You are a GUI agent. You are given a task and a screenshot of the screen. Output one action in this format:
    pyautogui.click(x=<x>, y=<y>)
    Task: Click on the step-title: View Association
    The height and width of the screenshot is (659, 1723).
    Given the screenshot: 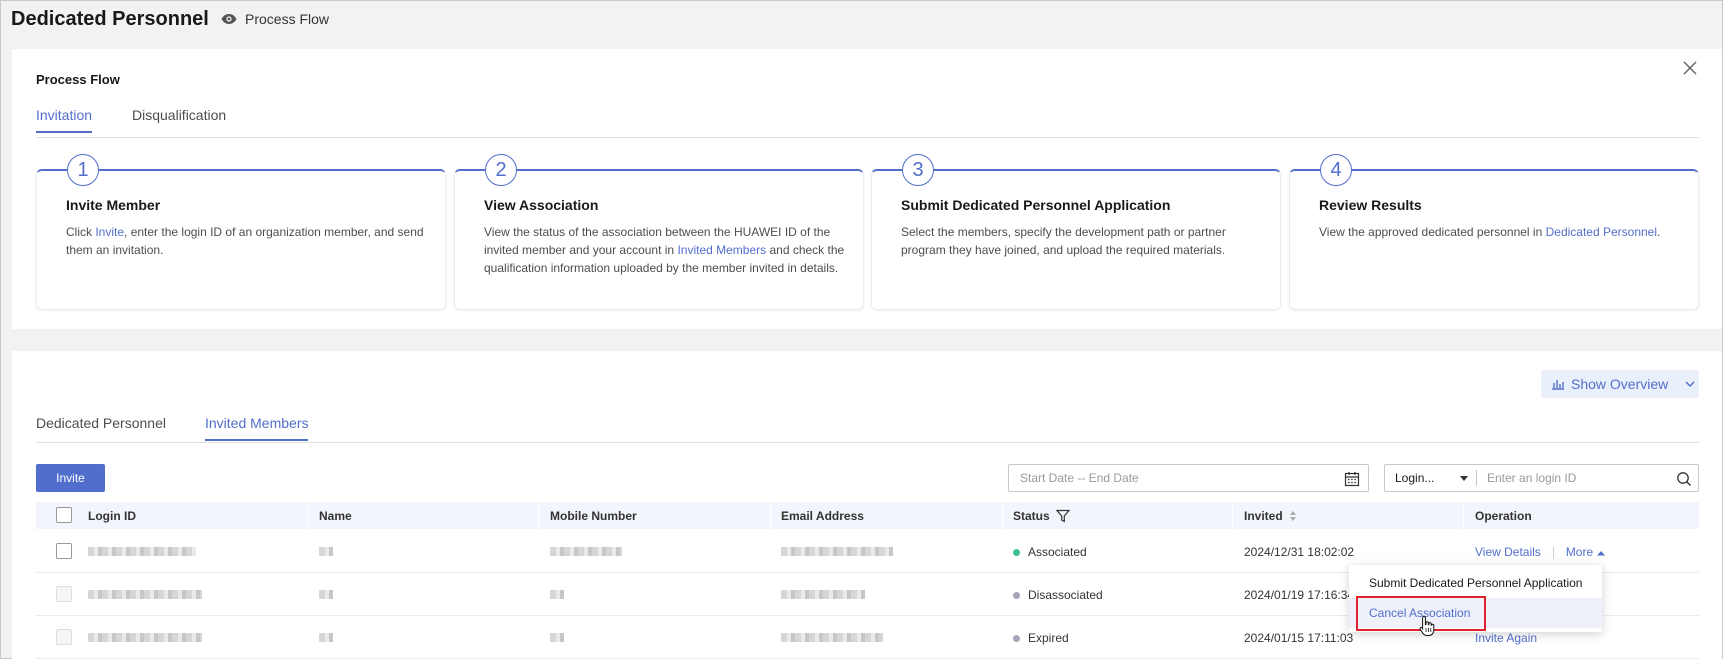 What is the action you would take?
    pyautogui.click(x=541, y=205)
    